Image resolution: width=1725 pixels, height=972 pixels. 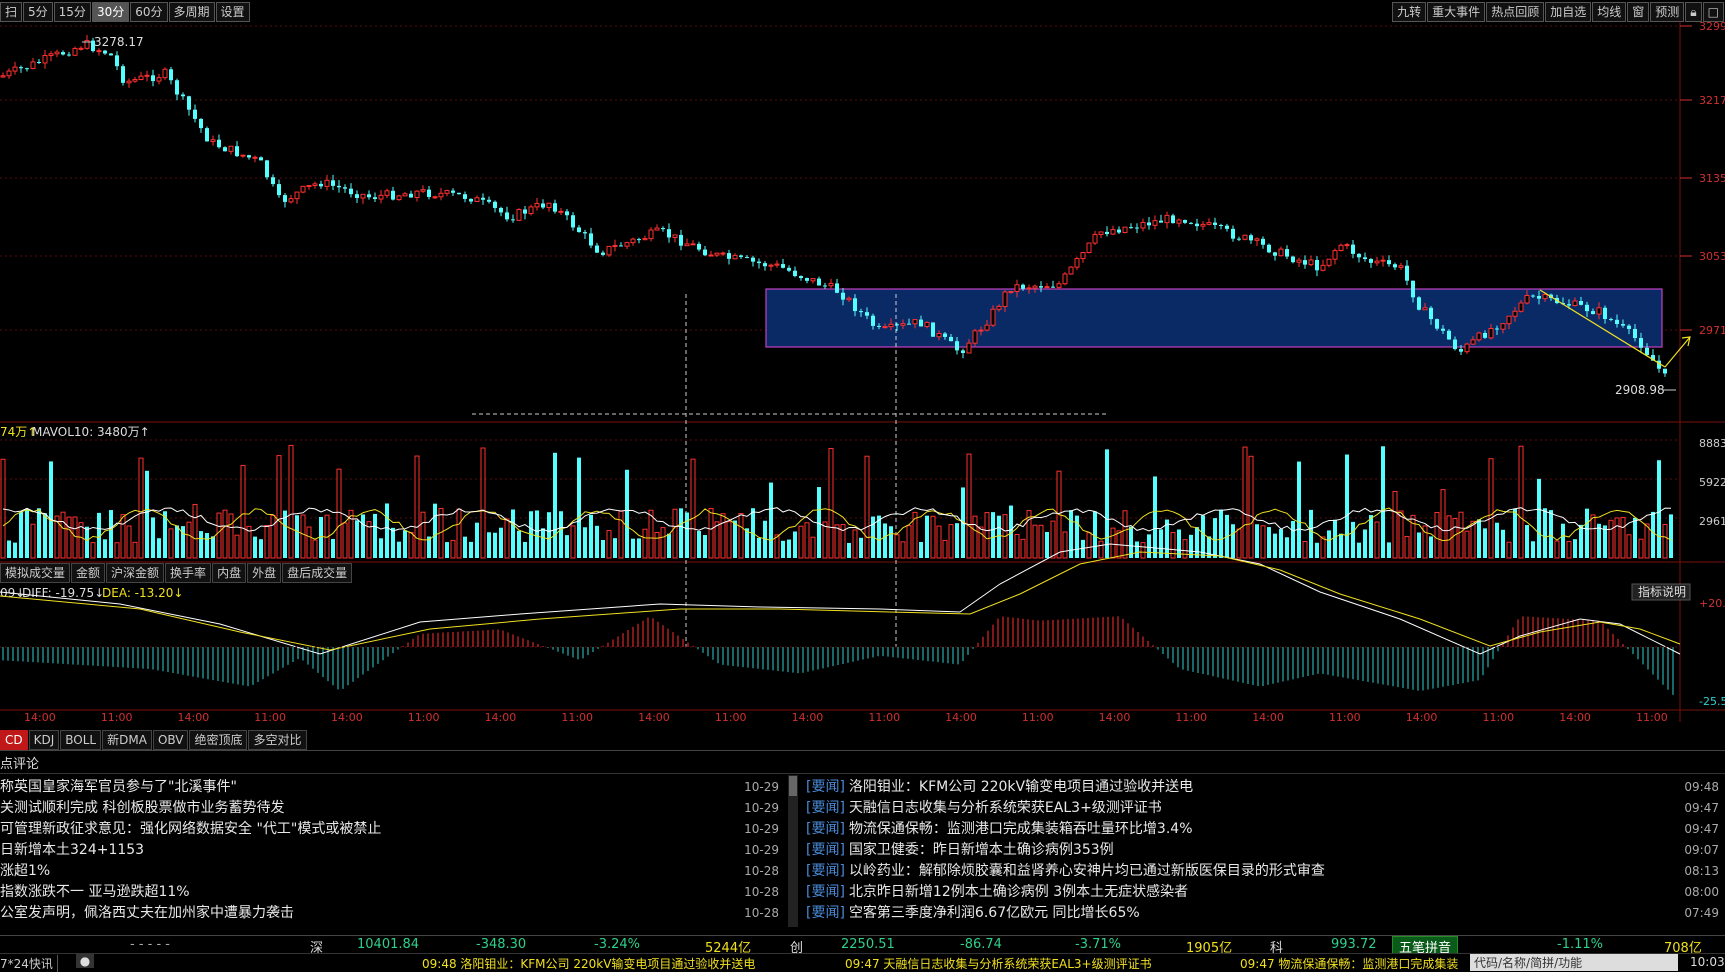 I want to click on period-tab-30m: 30分, so click(x=110, y=12).